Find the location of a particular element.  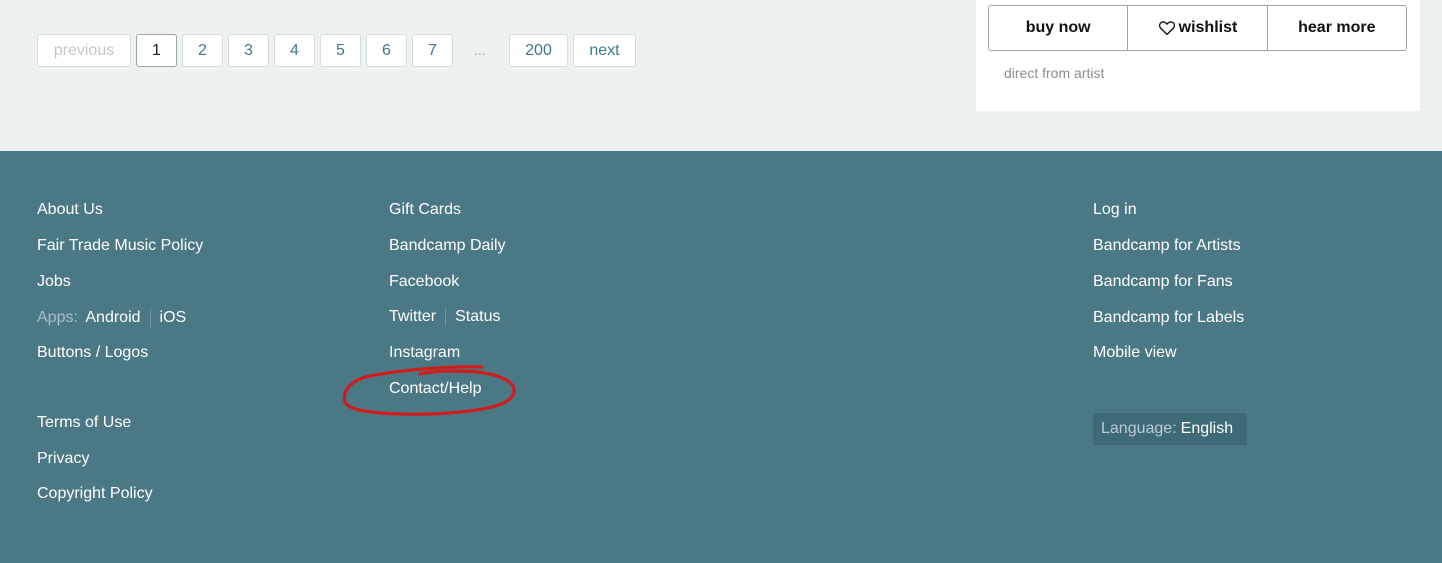

bandcamp-for-labels-link: Bandcamp for Labels is located at coordinates (1168, 318).